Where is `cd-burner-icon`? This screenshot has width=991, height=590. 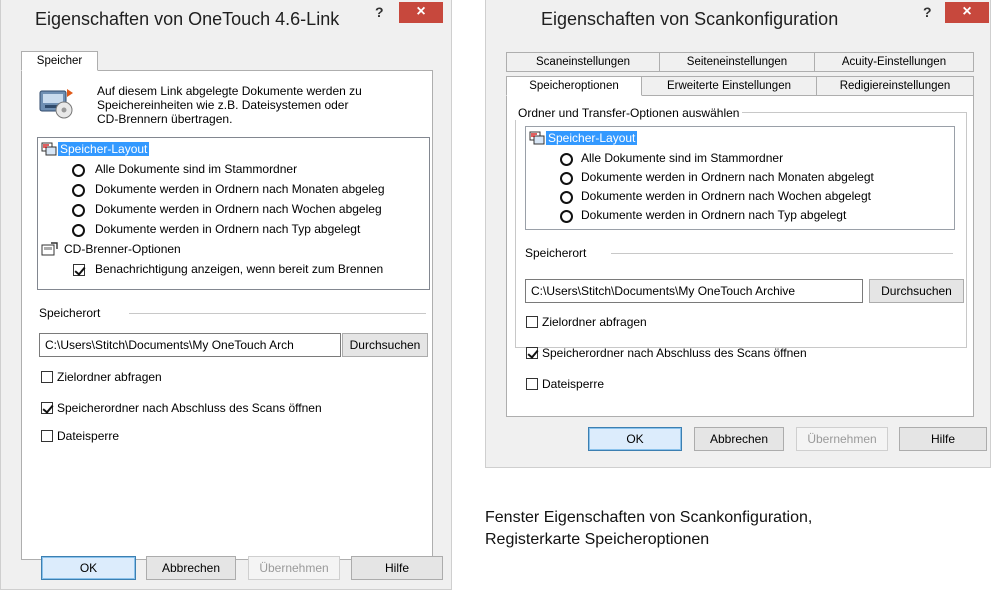 cd-burner-icon is located at coordinates (49, 249).